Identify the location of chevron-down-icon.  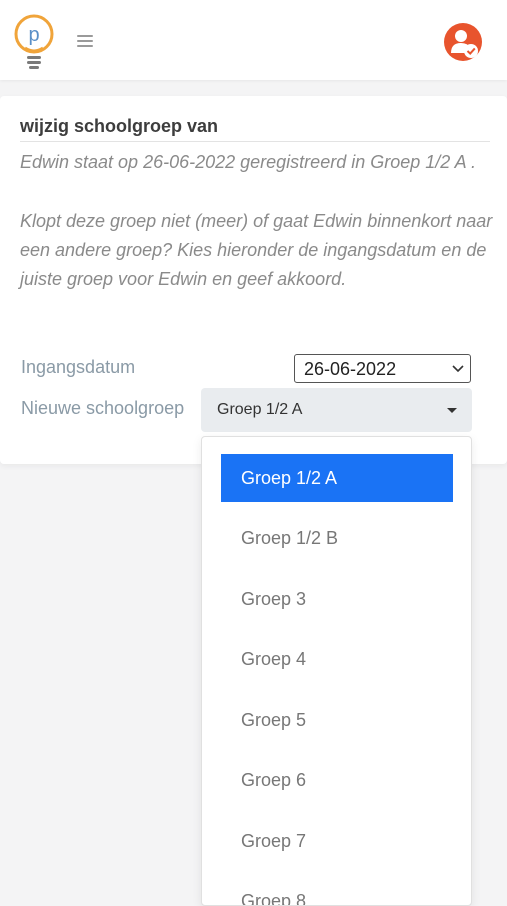
(458, 369).